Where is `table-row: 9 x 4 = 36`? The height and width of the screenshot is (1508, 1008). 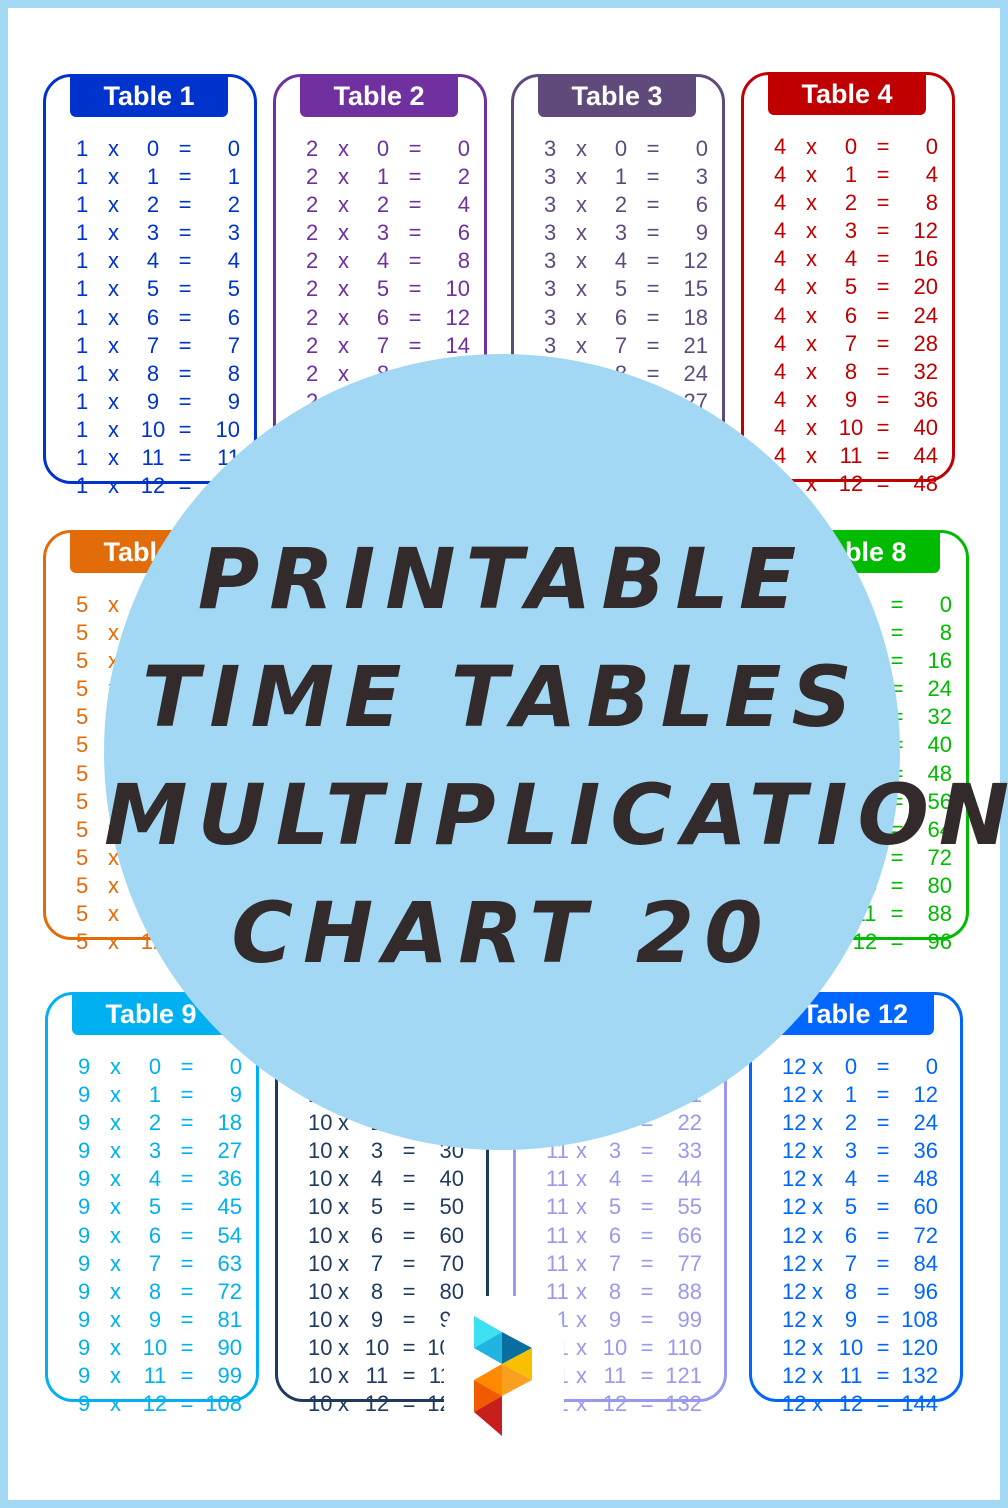
table-row: 9 x 4 = 36 is located at coordinates (160, 1179).